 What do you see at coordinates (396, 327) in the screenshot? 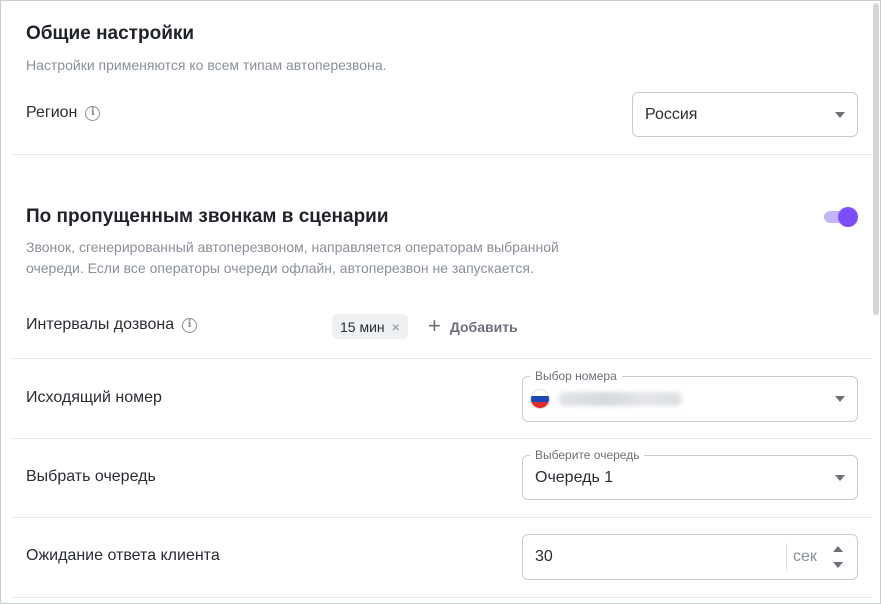
I see `close-icon: ×` at bounding box center [396, 327].